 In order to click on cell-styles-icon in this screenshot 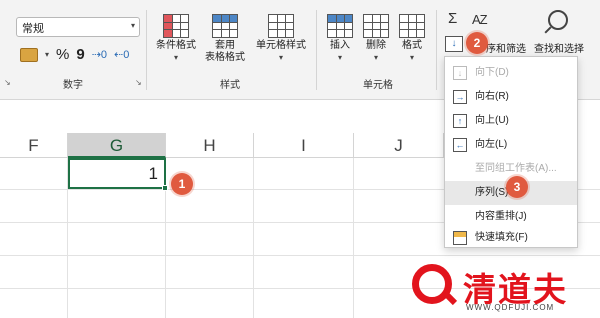, I will do `click(281, 26)`.